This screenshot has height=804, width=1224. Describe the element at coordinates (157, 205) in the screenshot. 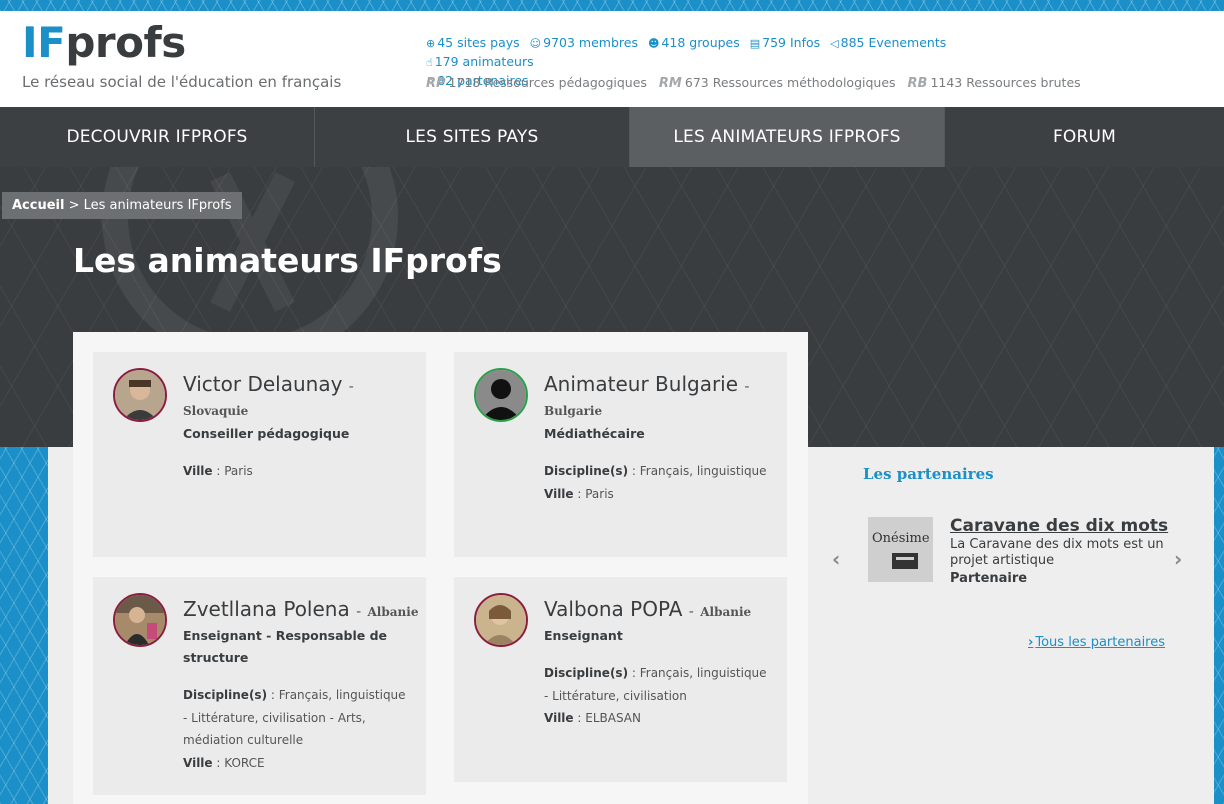

I see `breadcrumb-current: Les animateurs IFprofs` at that location.